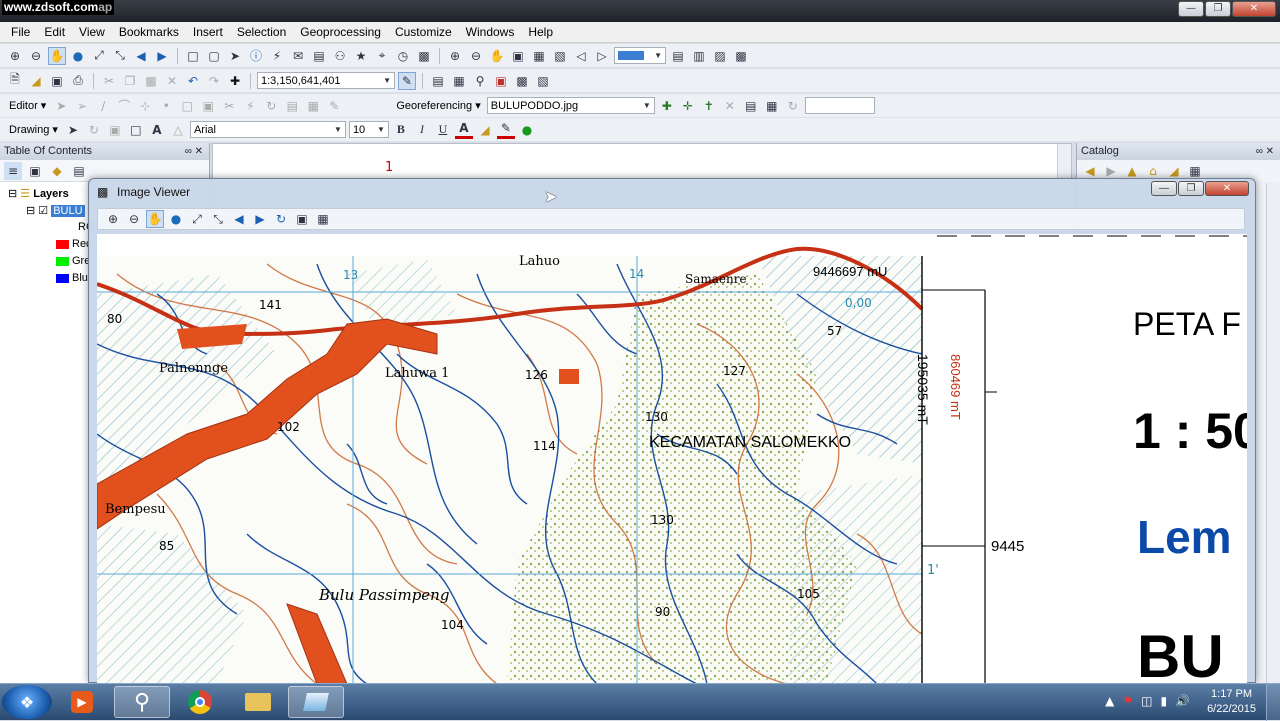 This screenshot has height=721, width=1280. Describe the element at coordinates (361, 56) in the screenshot. I see `find-route-icon: ★` at that location.